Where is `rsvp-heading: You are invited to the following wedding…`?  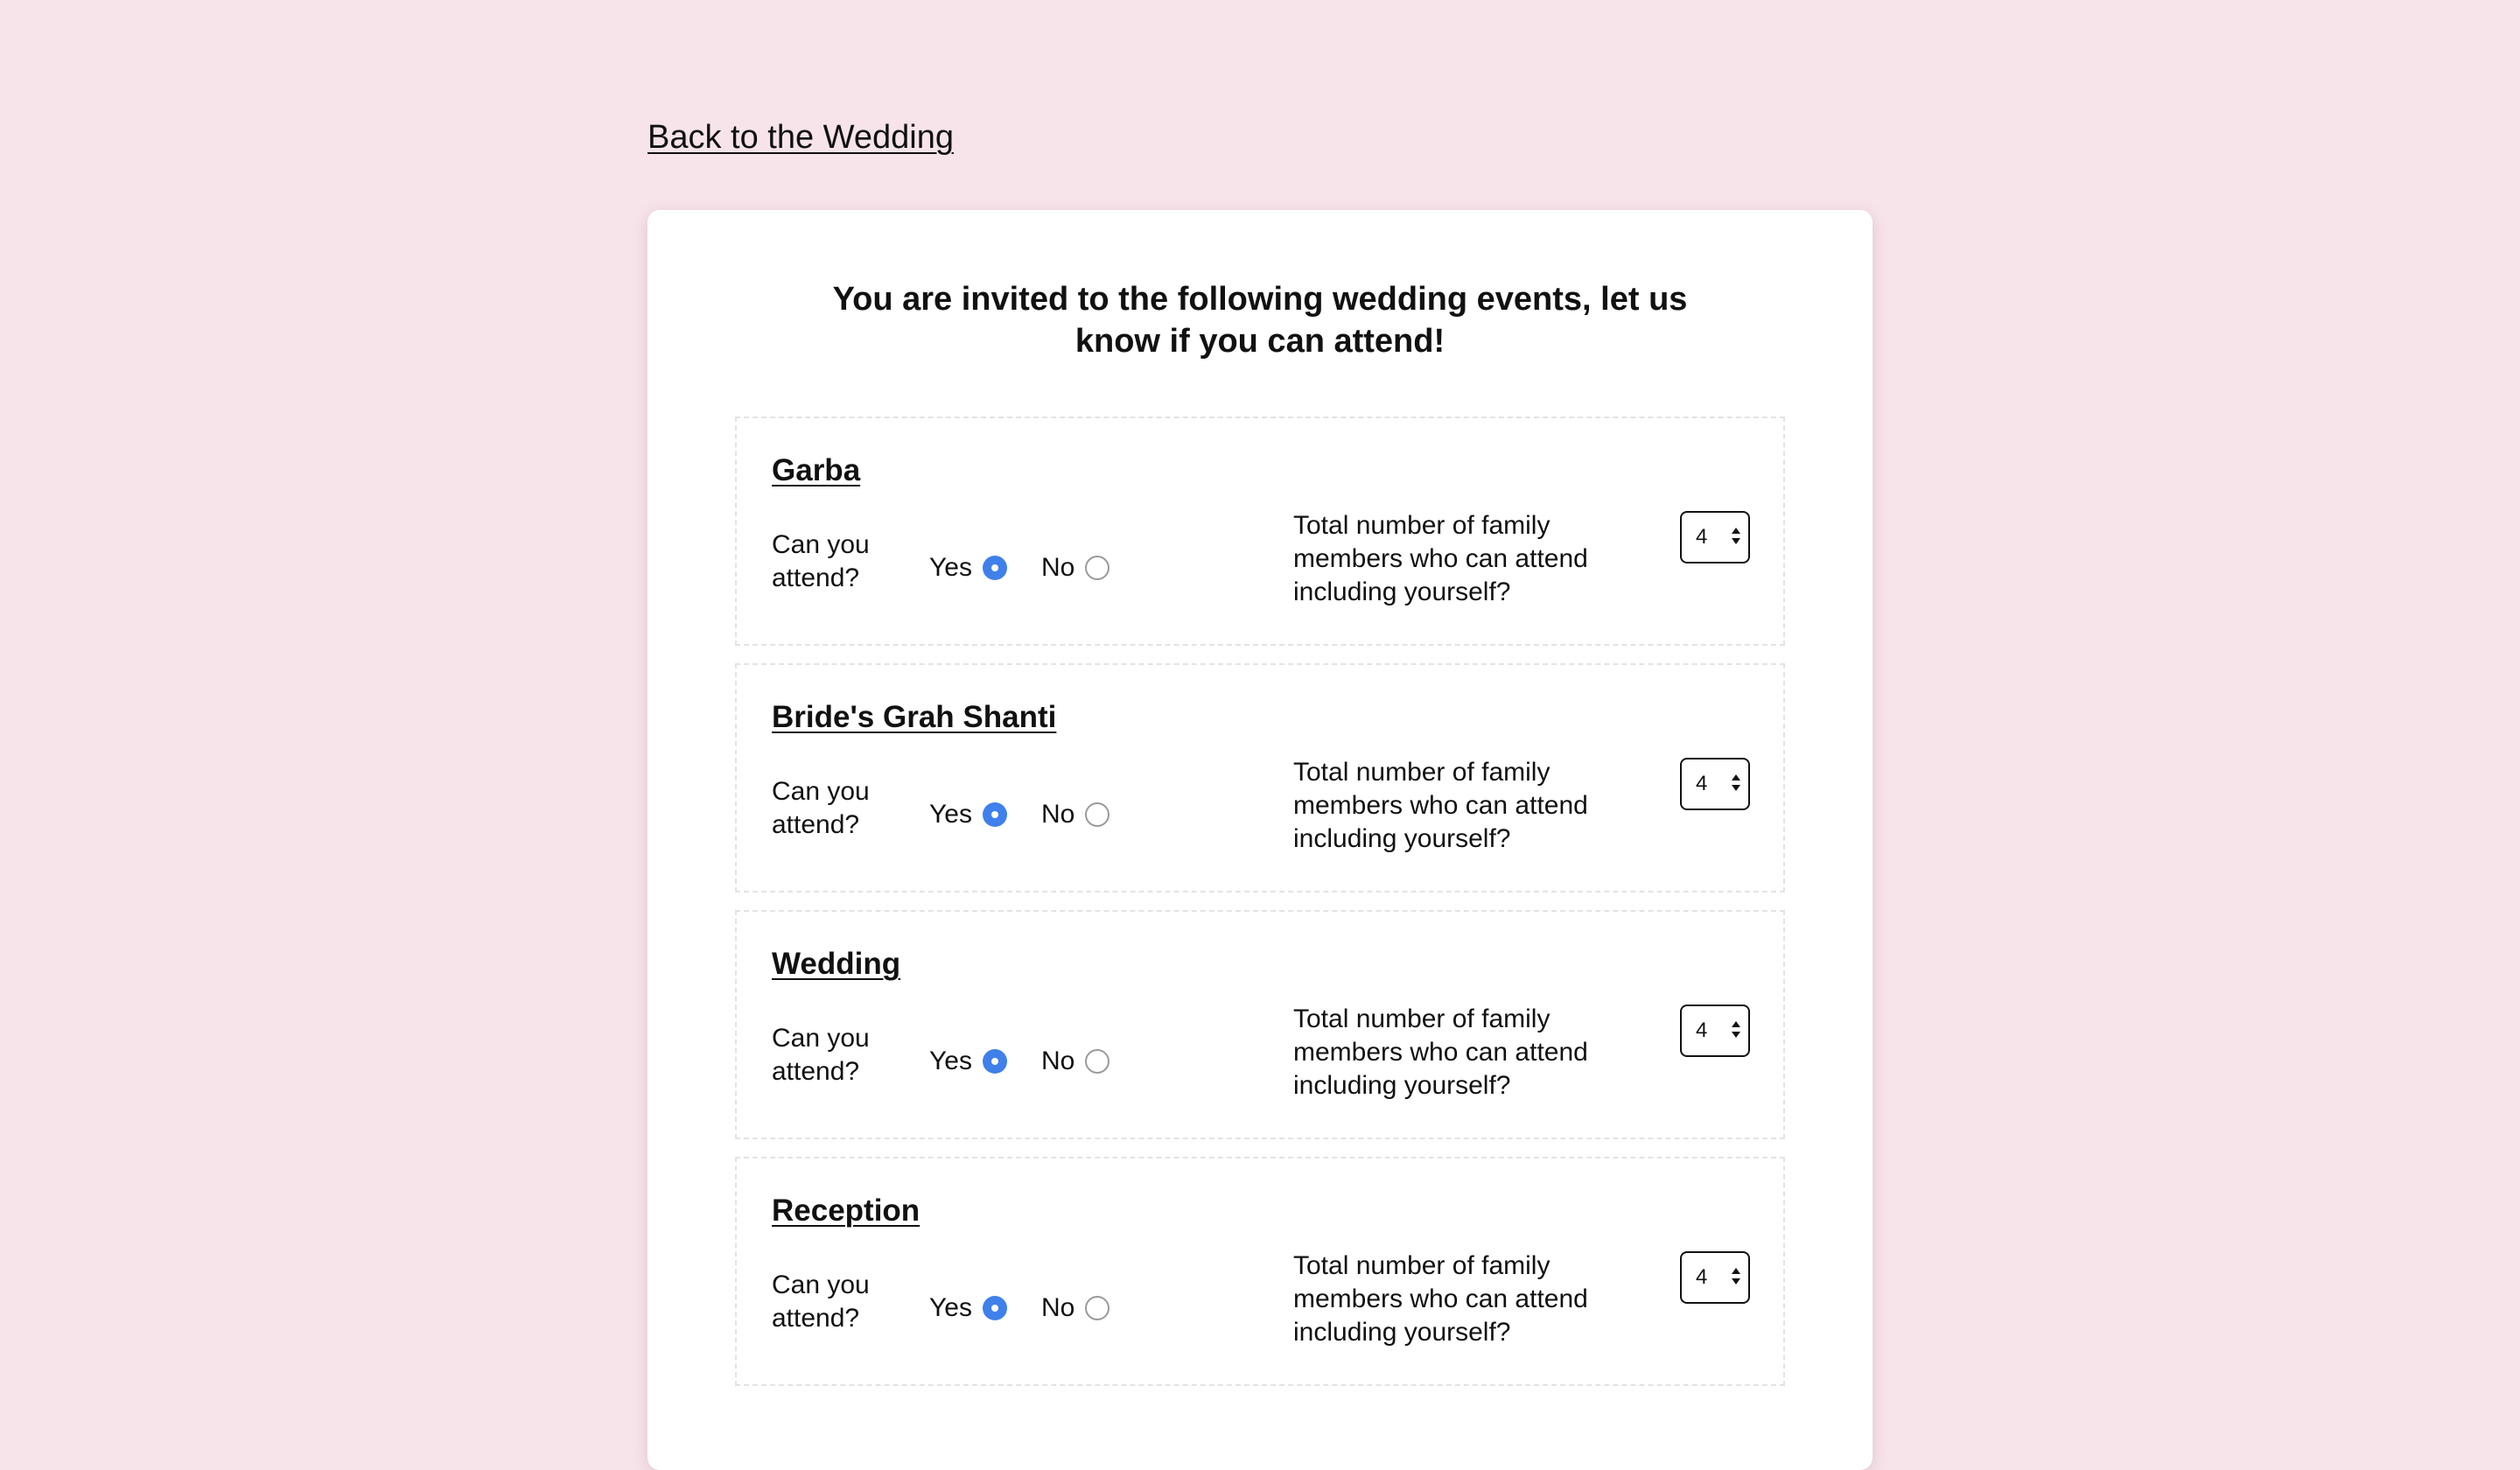 rsvp-heading: You are invited to the following wedding… is located at coordinates (1260, 320).